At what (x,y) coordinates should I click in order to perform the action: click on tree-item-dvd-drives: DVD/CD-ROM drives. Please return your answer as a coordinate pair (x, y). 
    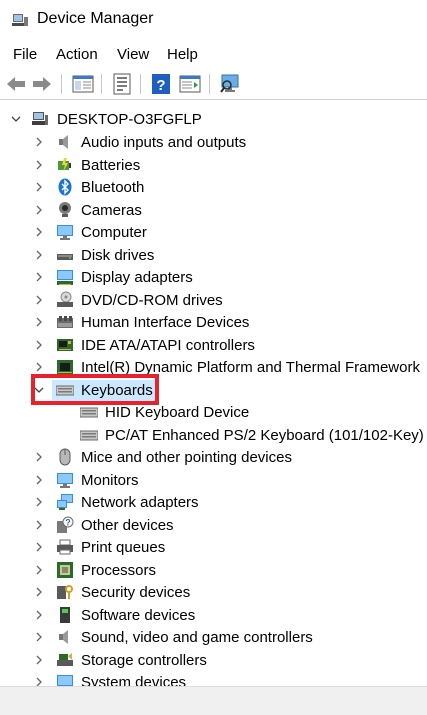
    Looking at the image, I should click on (213, 300).